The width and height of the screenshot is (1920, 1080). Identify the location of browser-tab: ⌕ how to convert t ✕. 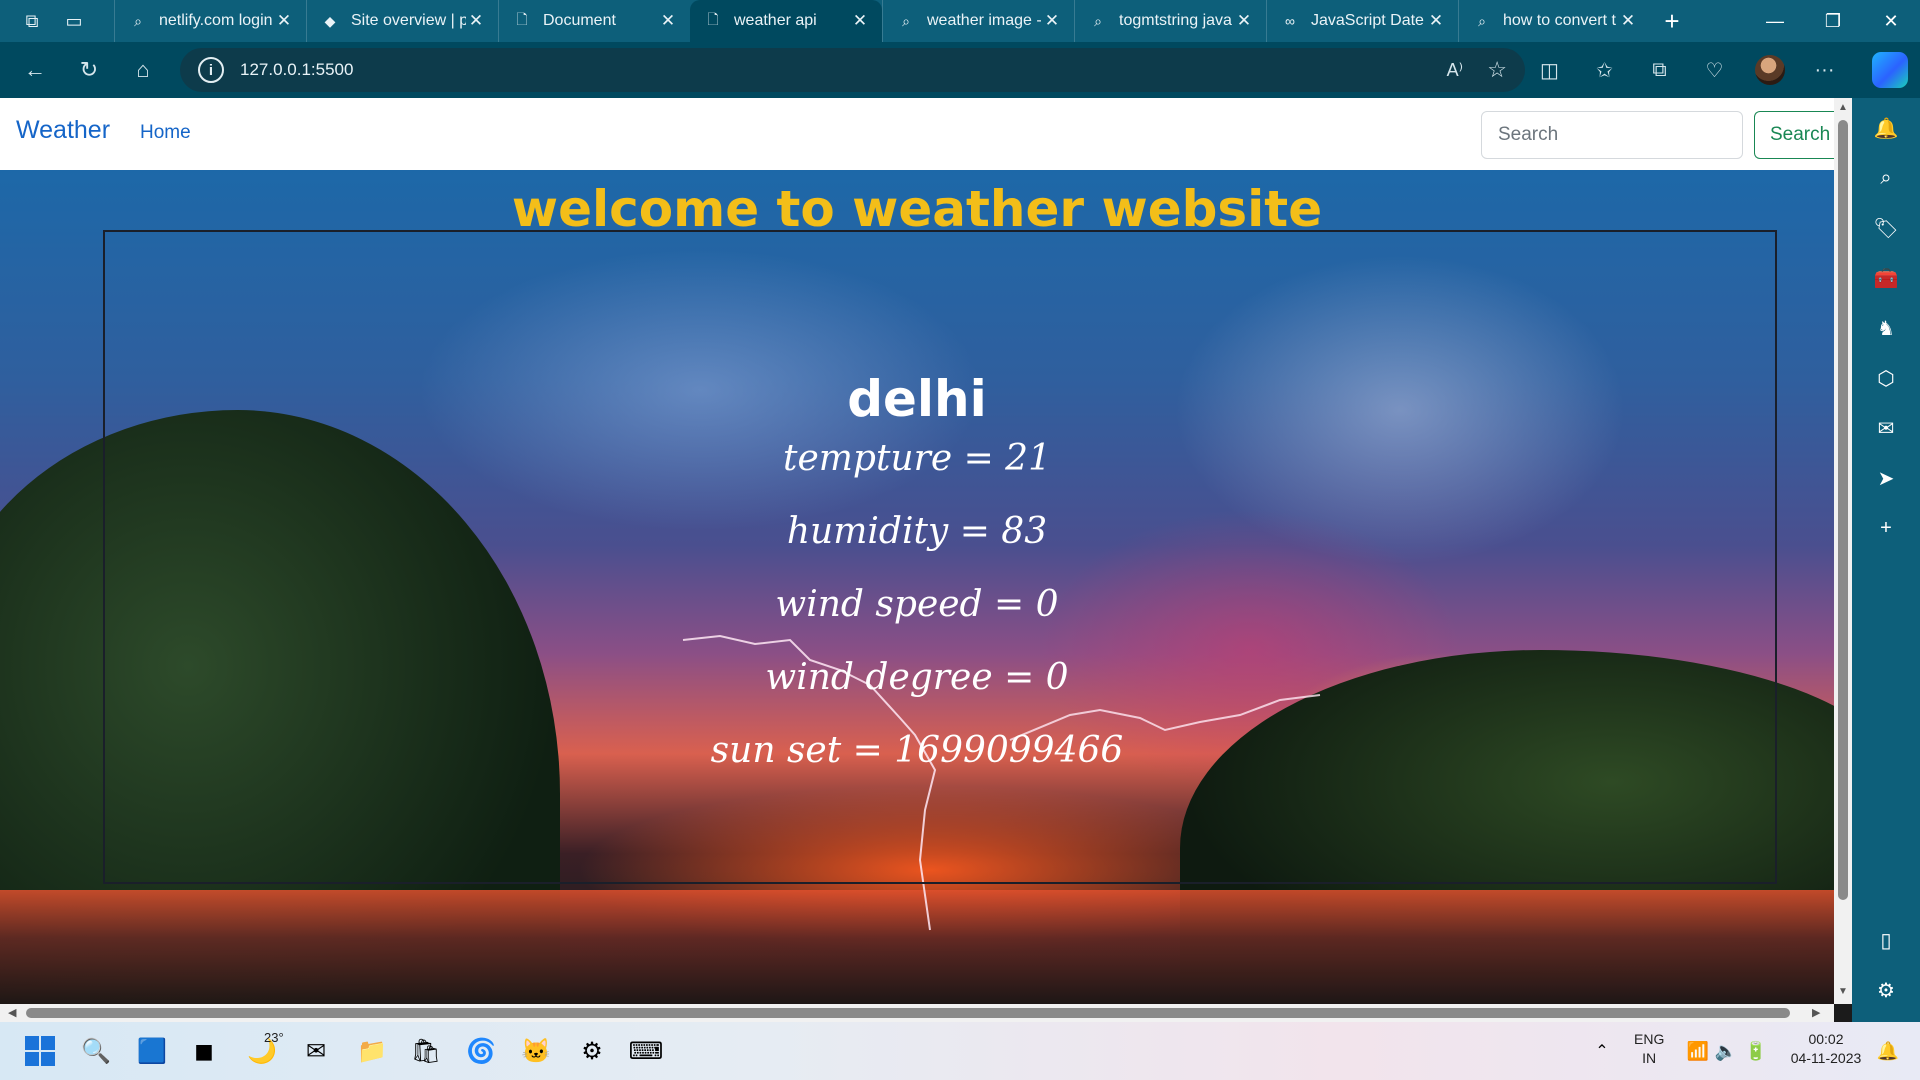
(1554, 21).